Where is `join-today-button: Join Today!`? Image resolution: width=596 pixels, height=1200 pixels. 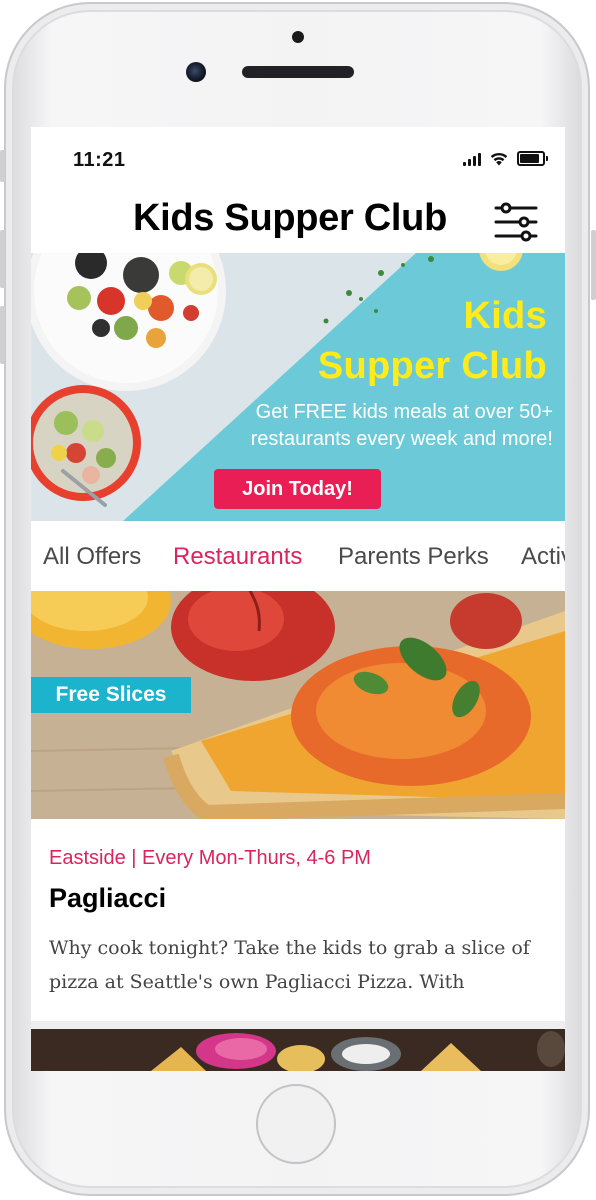
join-today-button: Join Today! is located at coordinates (297, 489).